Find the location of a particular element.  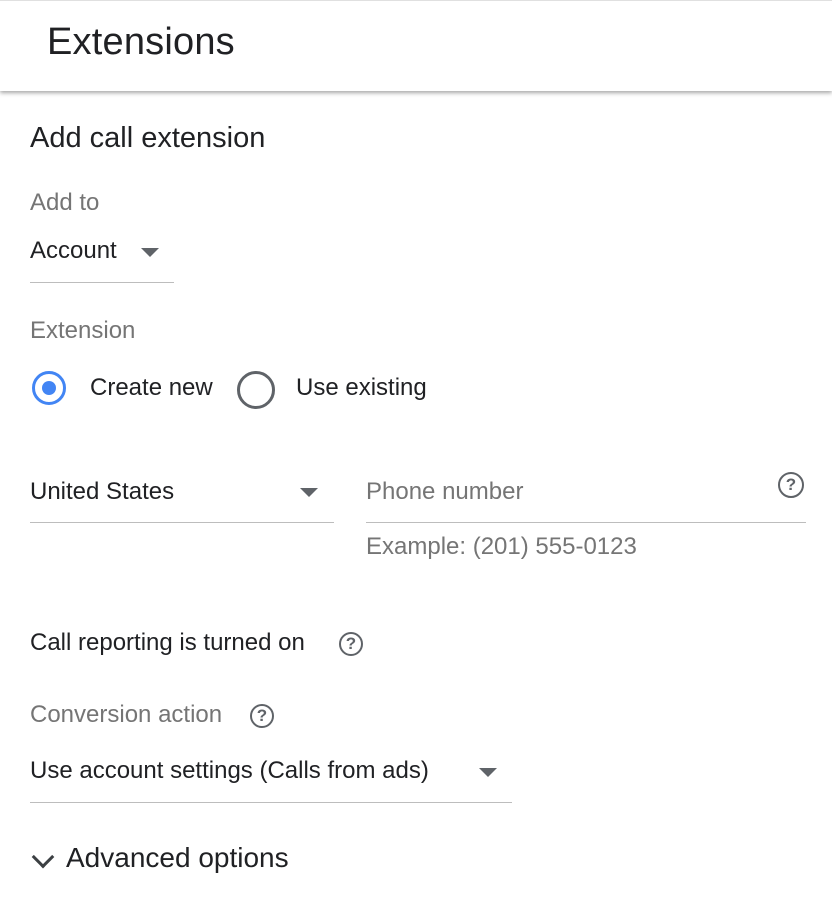

radio-checked-icon is located at coordinates (49, 388).